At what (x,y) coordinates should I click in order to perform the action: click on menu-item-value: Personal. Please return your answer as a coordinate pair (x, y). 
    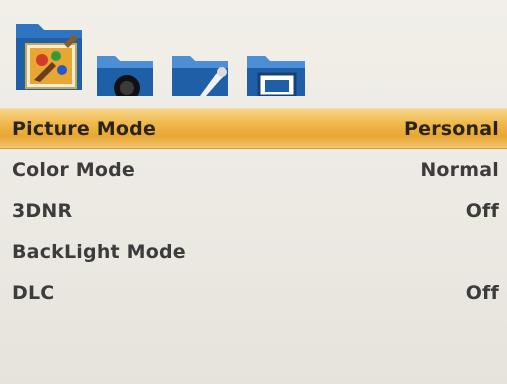
    Looking at the image, I should click on (451, 128).